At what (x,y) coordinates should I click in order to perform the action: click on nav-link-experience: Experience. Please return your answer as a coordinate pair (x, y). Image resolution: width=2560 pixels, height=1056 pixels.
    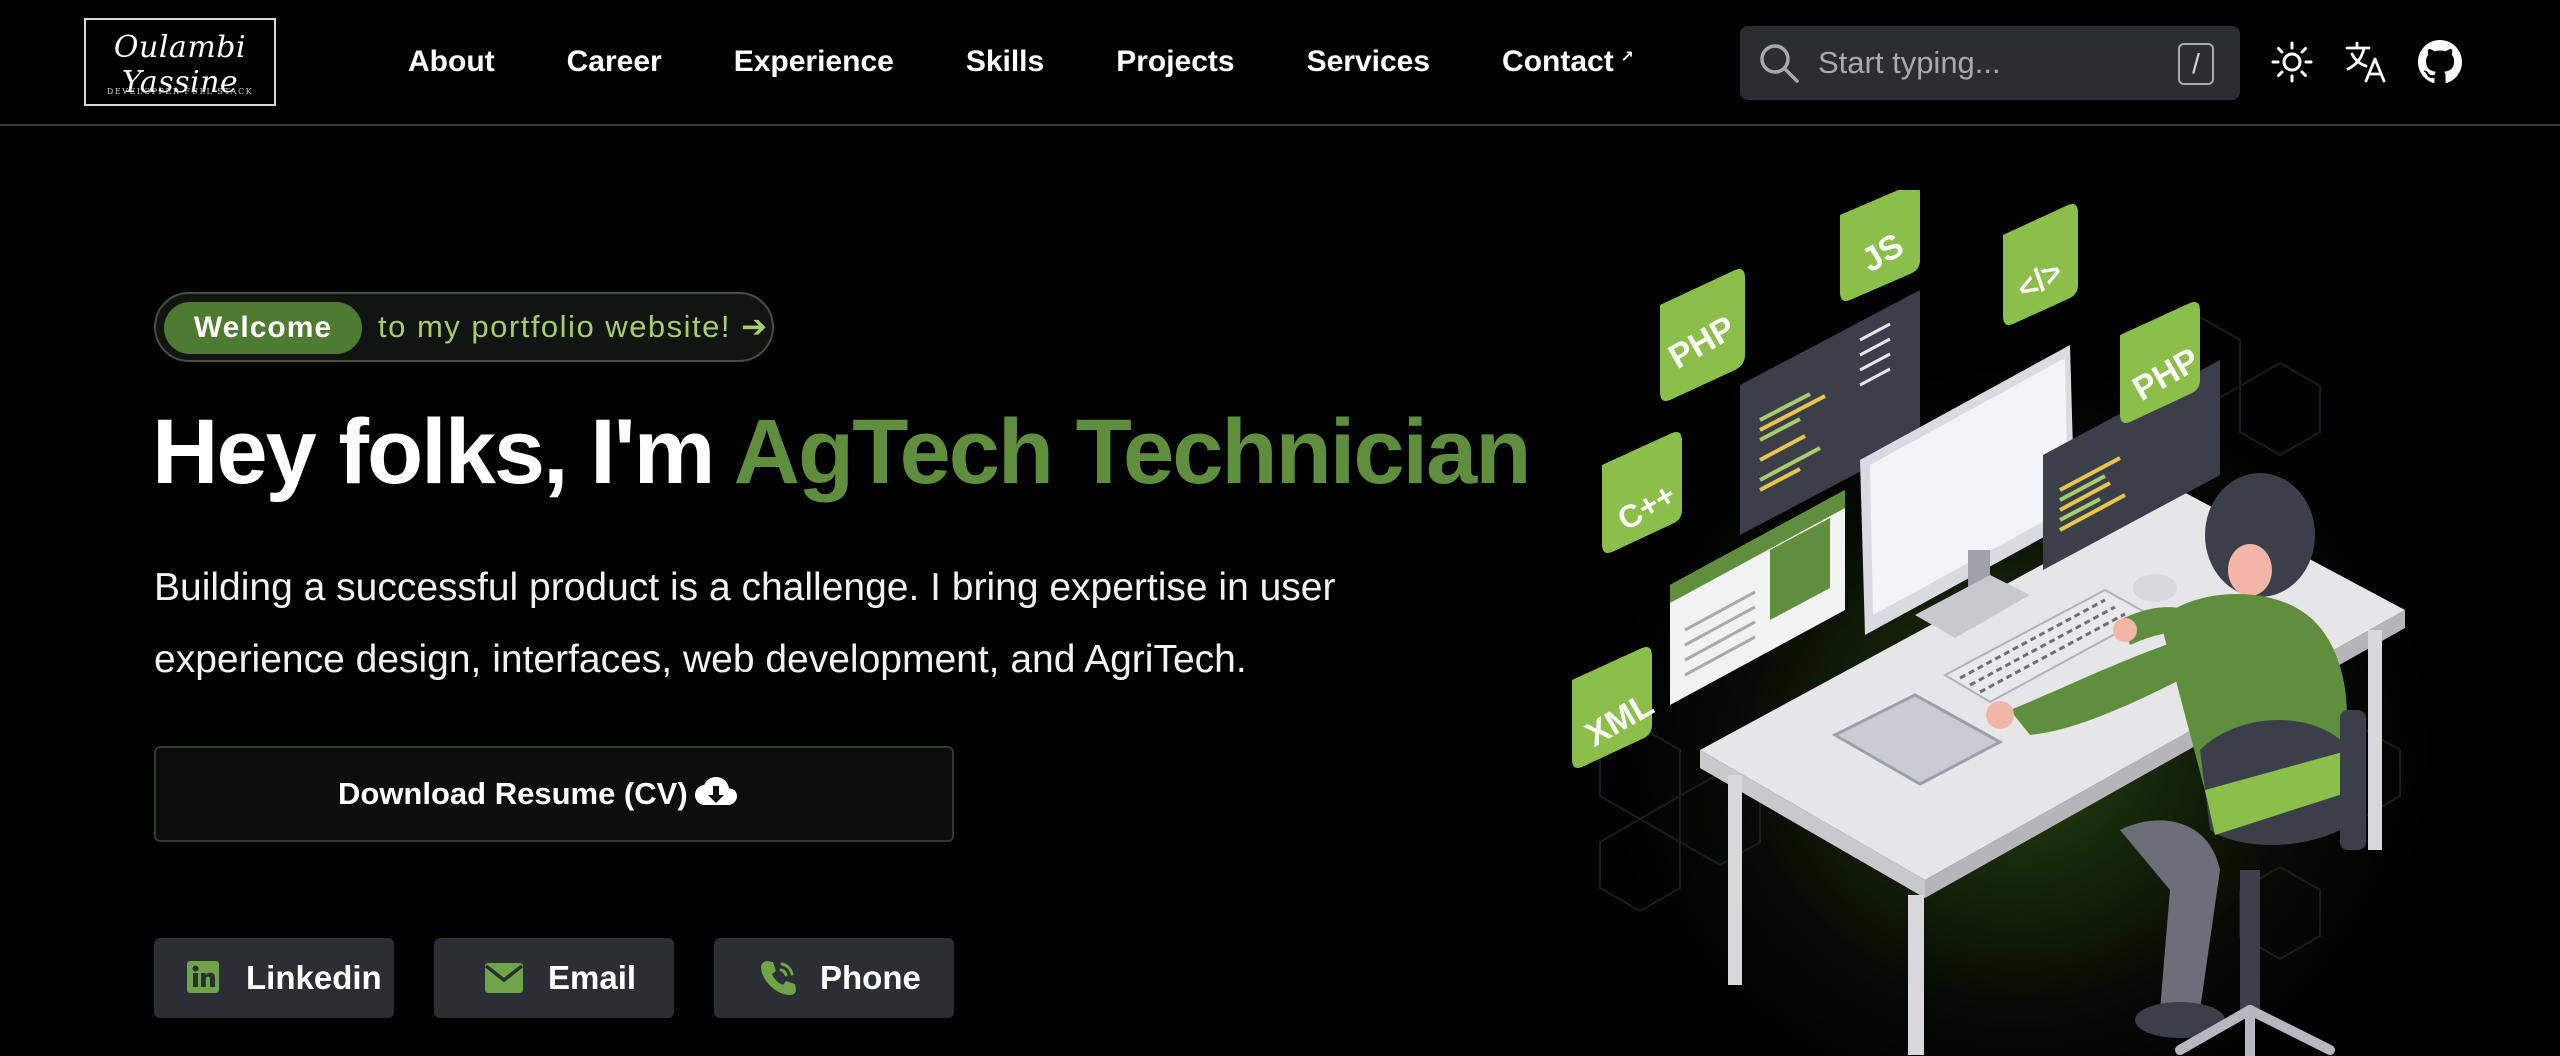
    Looking at the image, I should click on (814, 62).